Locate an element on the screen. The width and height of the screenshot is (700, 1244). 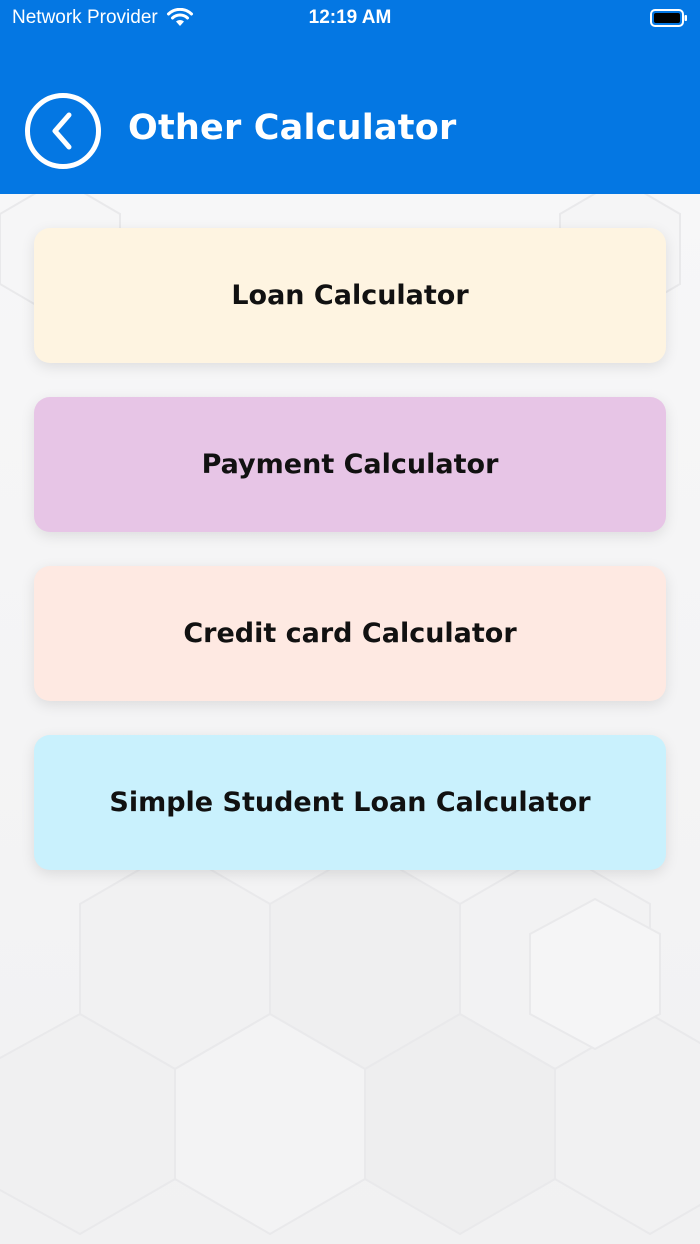
payment-calculator-button: Payment Calculator is located at coordinates (350, 464).